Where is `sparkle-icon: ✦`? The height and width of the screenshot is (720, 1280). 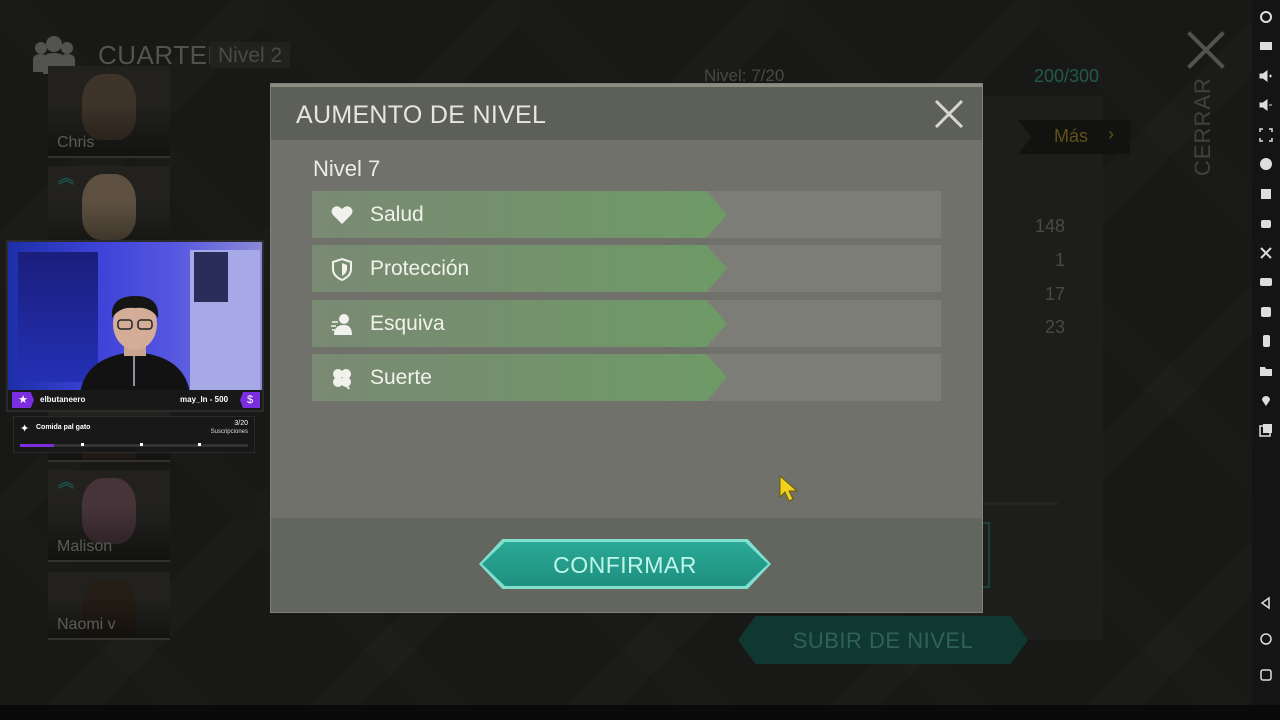
sparkle-icon: ✦ is located at coordinates (25, 429).